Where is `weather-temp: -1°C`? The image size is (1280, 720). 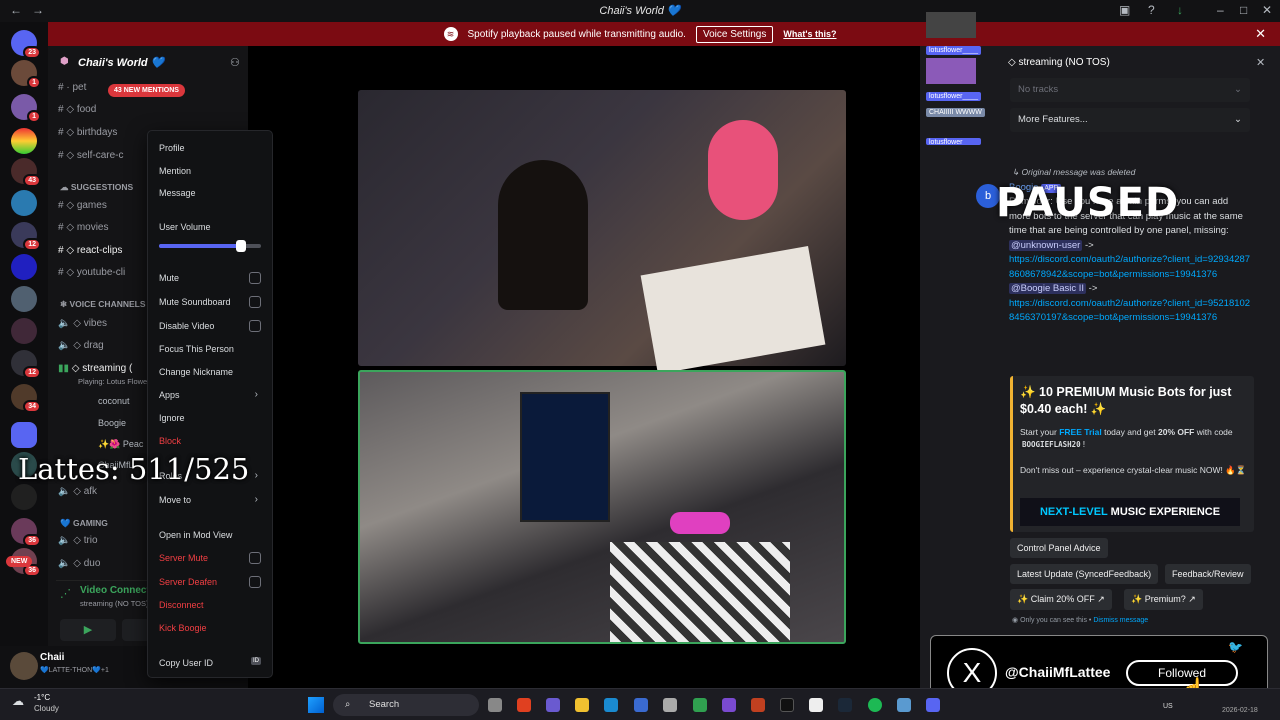 weather-temp: -1°C is located at coordinates (42, 697).